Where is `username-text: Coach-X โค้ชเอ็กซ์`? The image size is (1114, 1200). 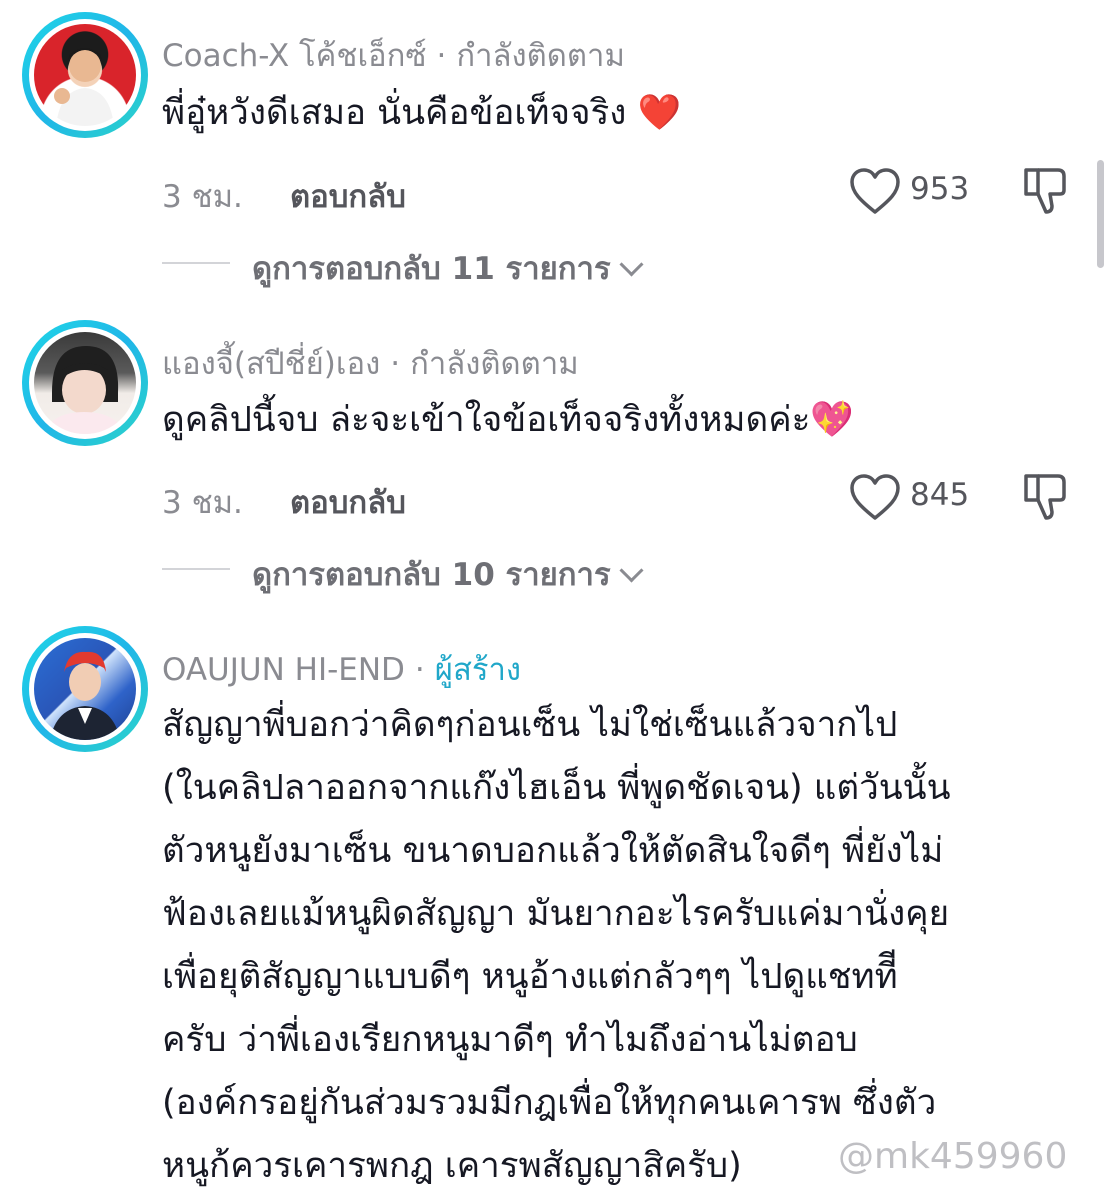 username-text: Coach-X โค้ชเอ็กซ์ is located at coordinates (294, 56).